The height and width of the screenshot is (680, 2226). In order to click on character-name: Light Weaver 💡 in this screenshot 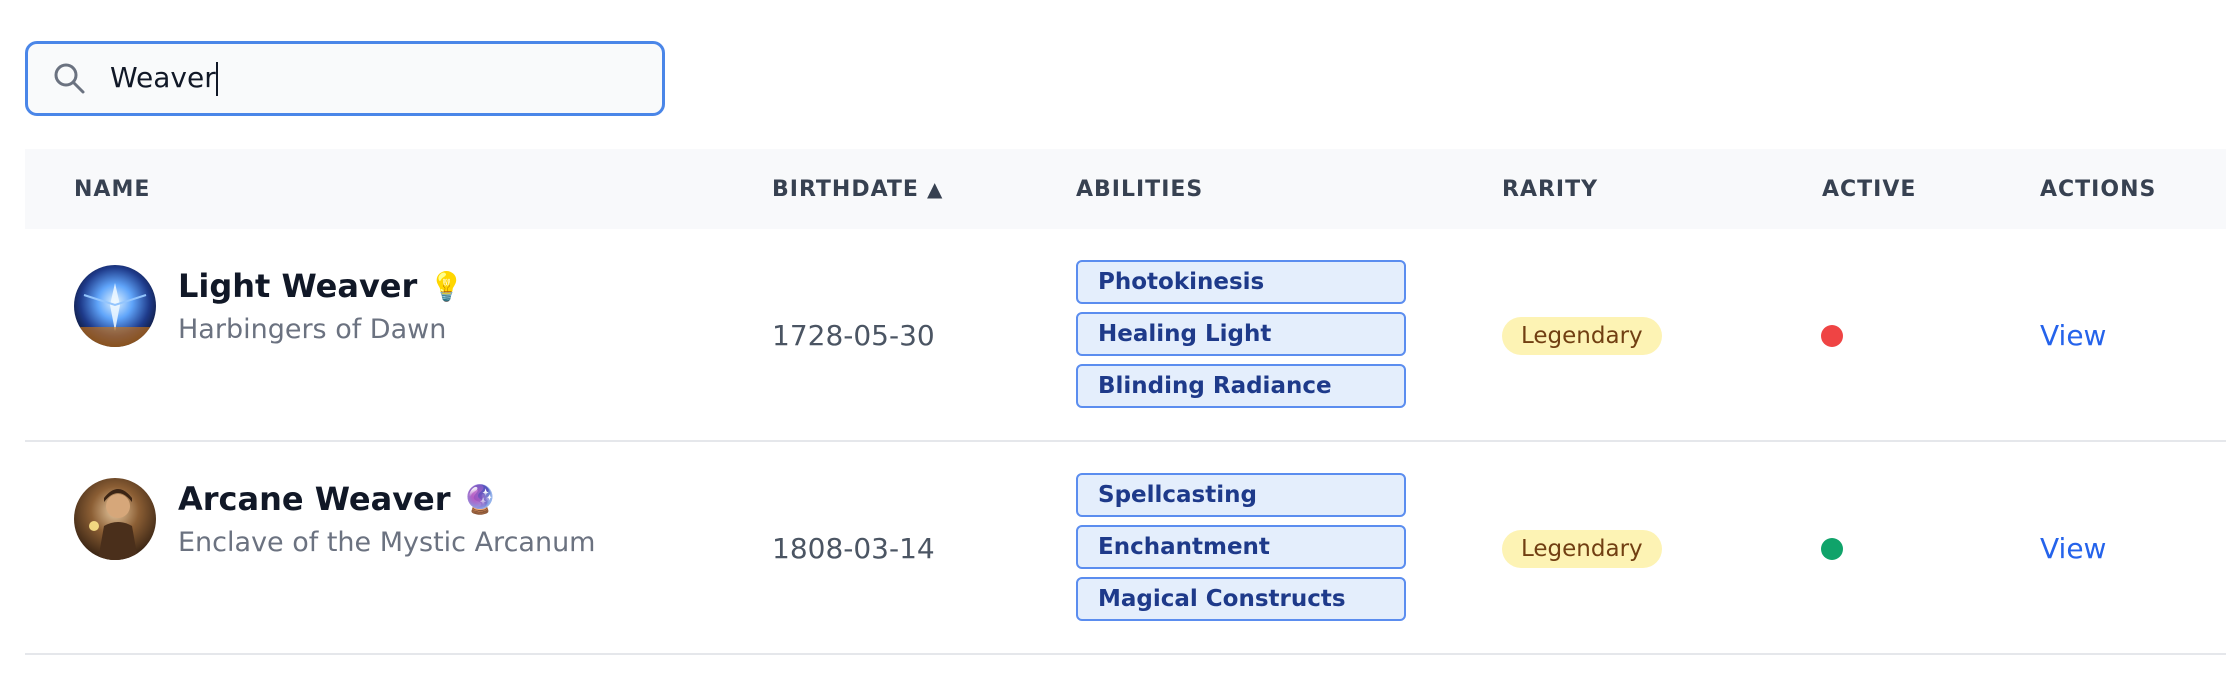, I will do `click(321, 286)`.